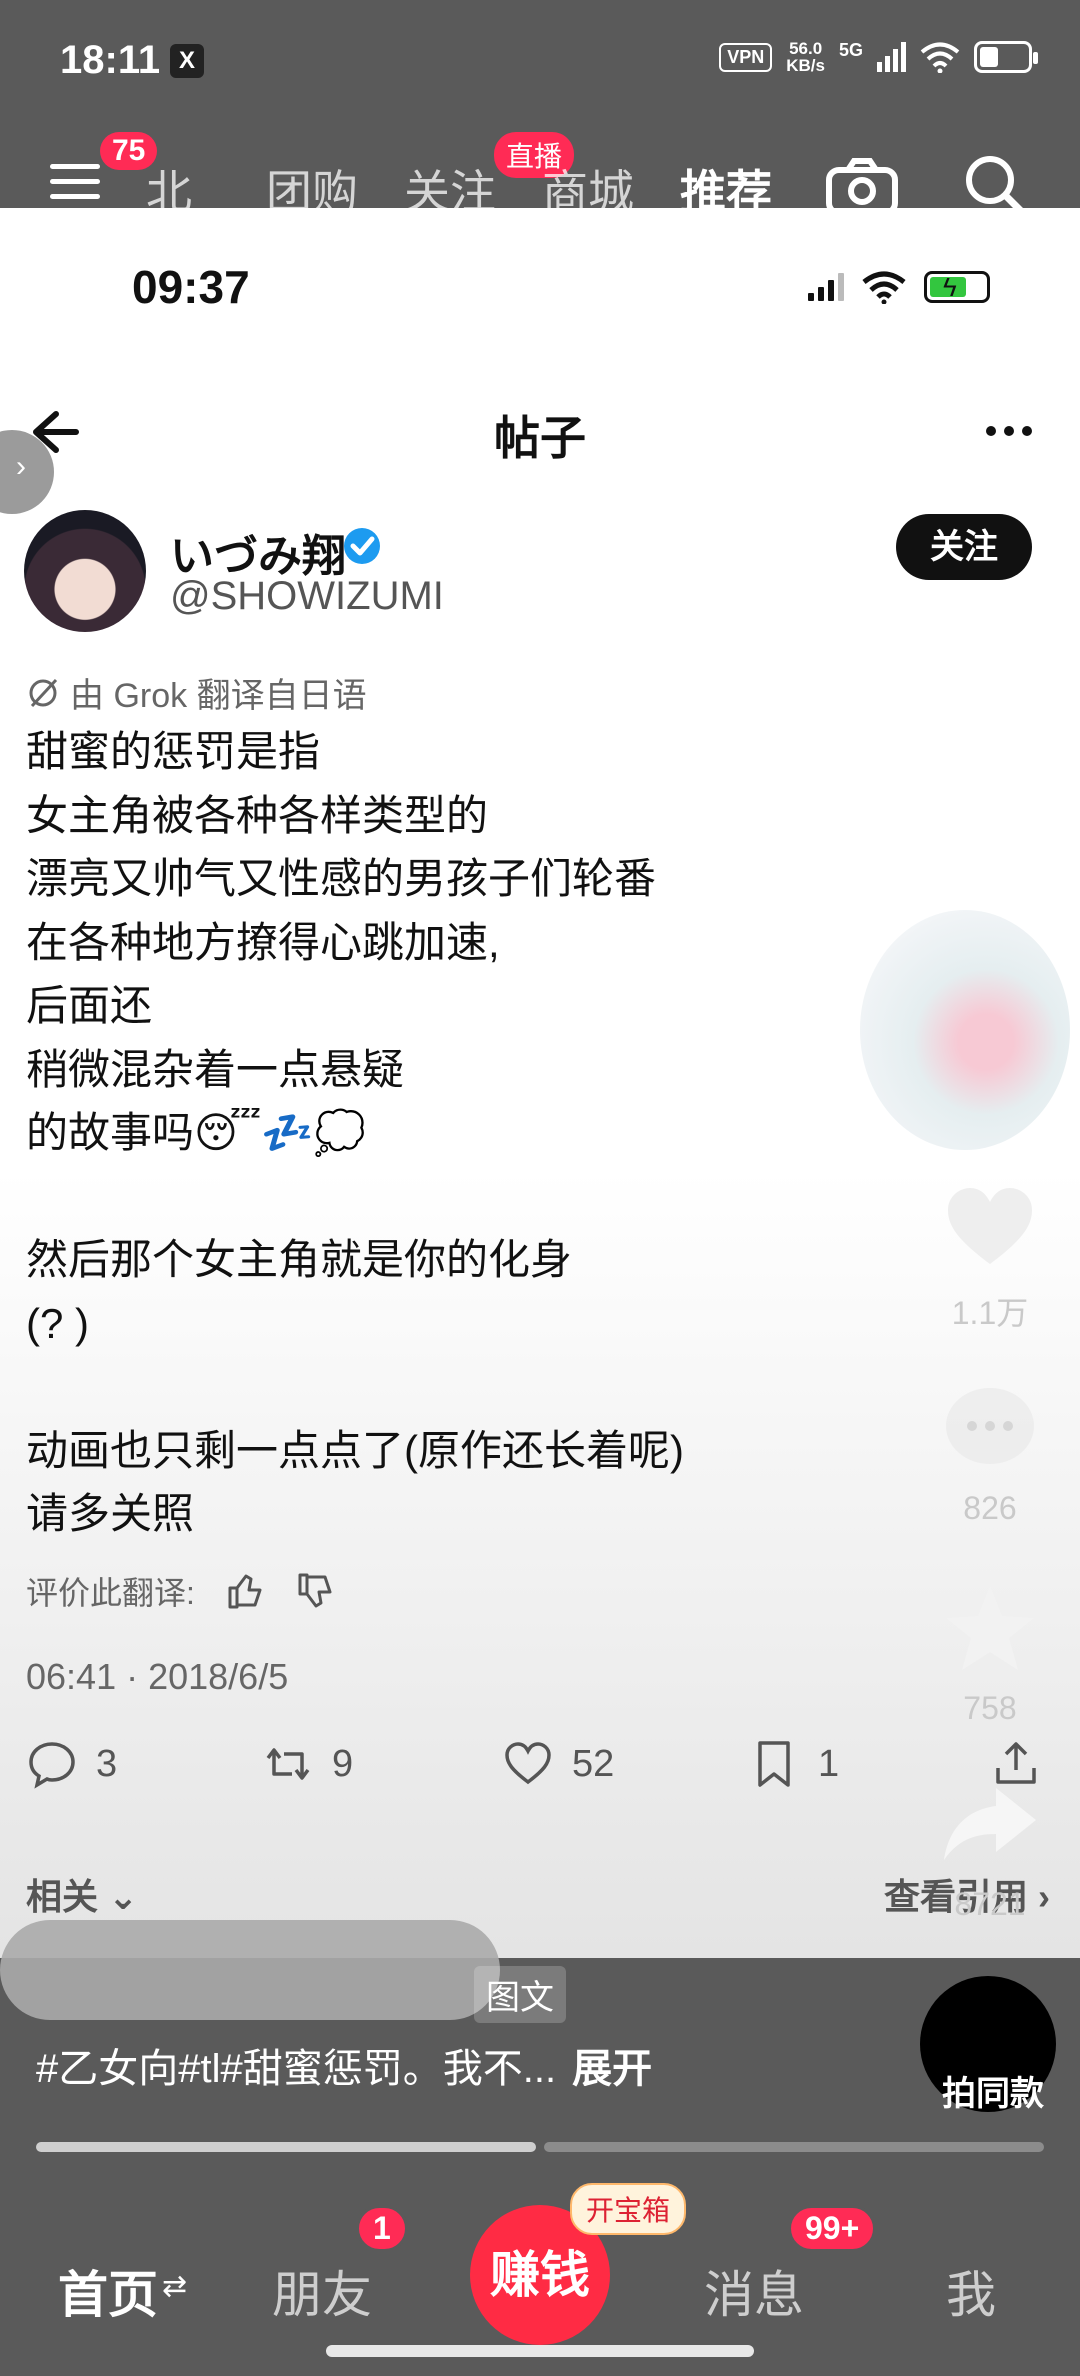  I want to click on like-count: 52, so click(593, 1763).